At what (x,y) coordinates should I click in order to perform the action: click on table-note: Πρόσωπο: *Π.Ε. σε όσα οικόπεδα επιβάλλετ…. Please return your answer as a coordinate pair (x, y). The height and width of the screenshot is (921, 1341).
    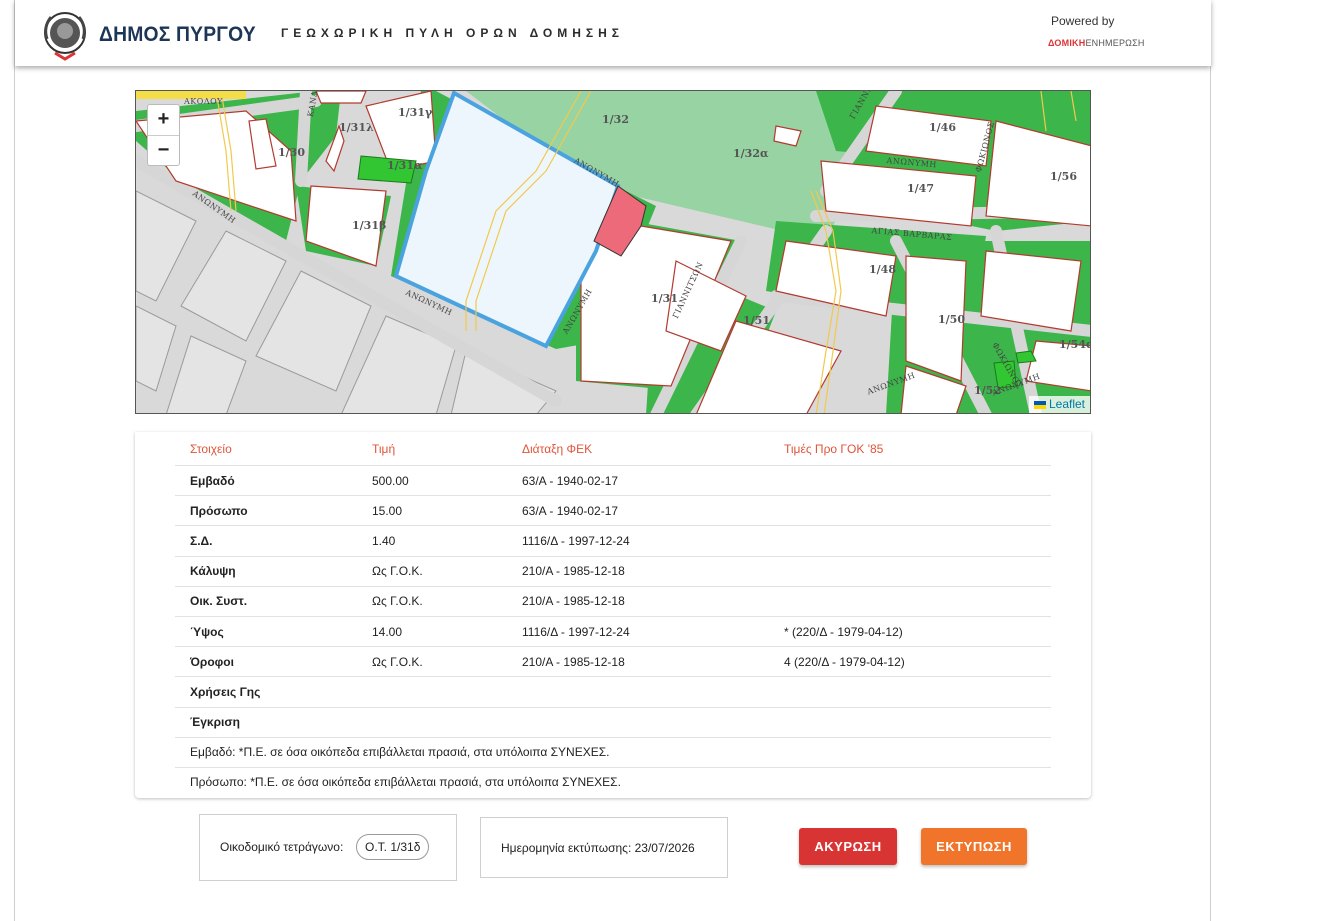
    Looking at the image, I should click on (405, 782).